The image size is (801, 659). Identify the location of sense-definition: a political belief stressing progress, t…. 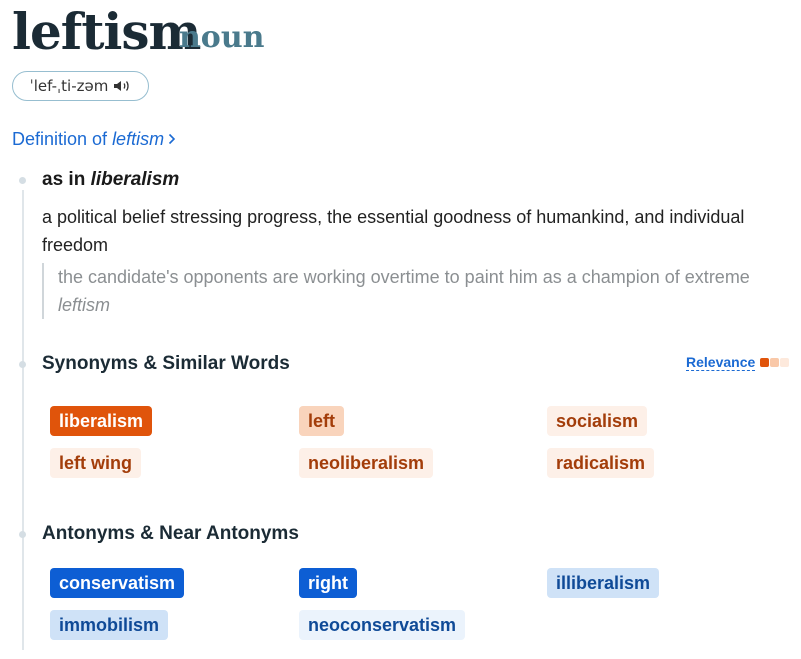
(393, 231).